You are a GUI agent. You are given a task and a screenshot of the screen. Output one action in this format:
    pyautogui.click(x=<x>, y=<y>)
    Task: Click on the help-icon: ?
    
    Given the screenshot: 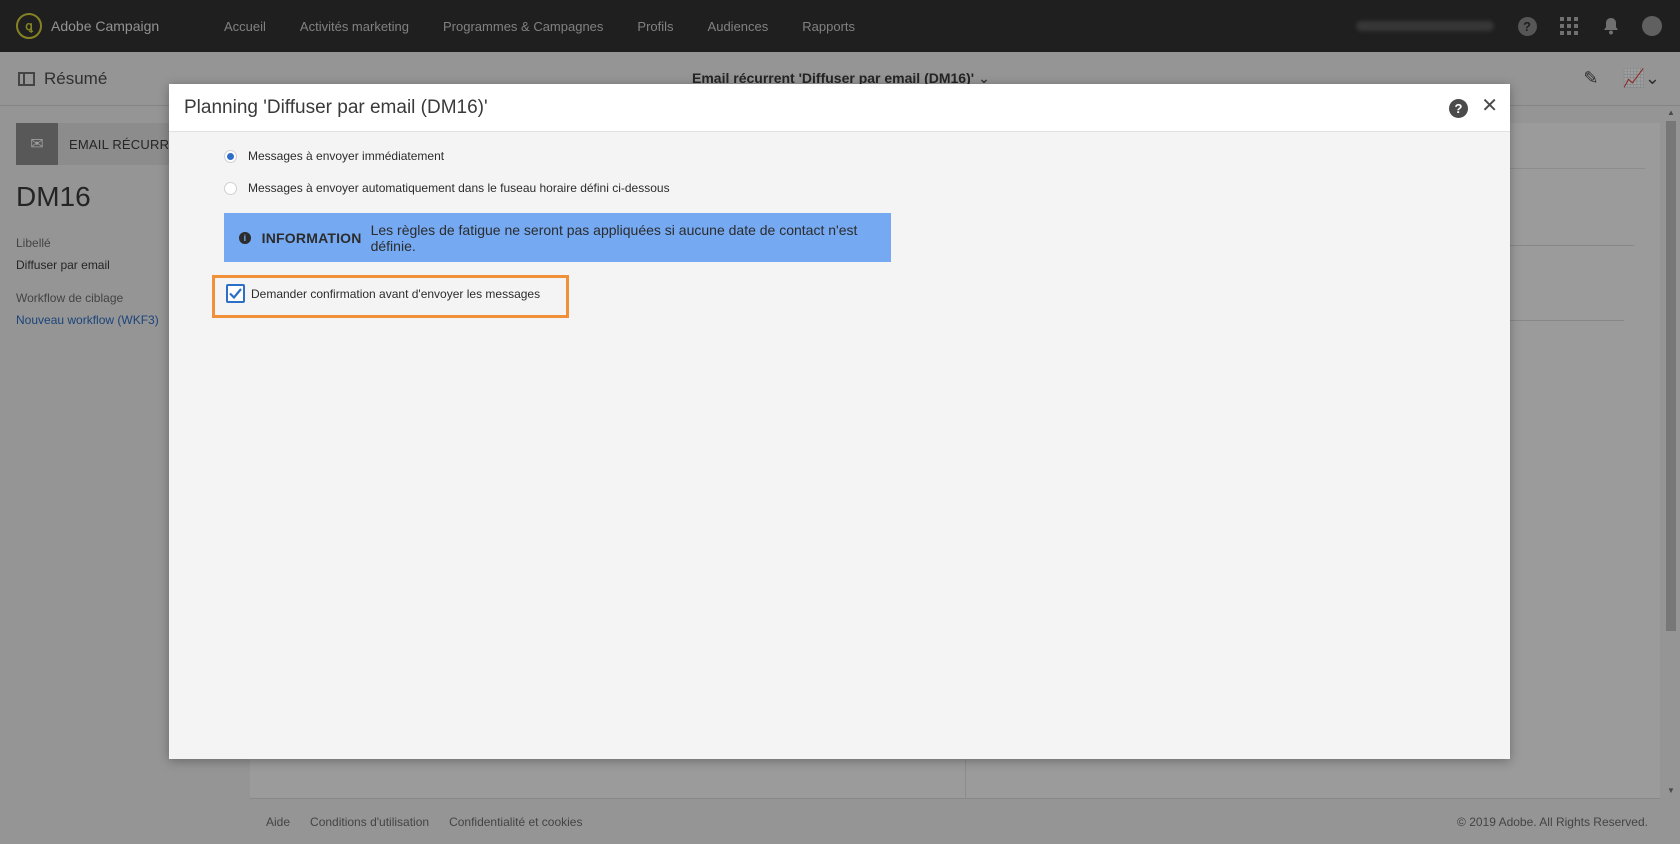 What is the action you would take?
    pyautogui.click(x=1458, y=108)
    